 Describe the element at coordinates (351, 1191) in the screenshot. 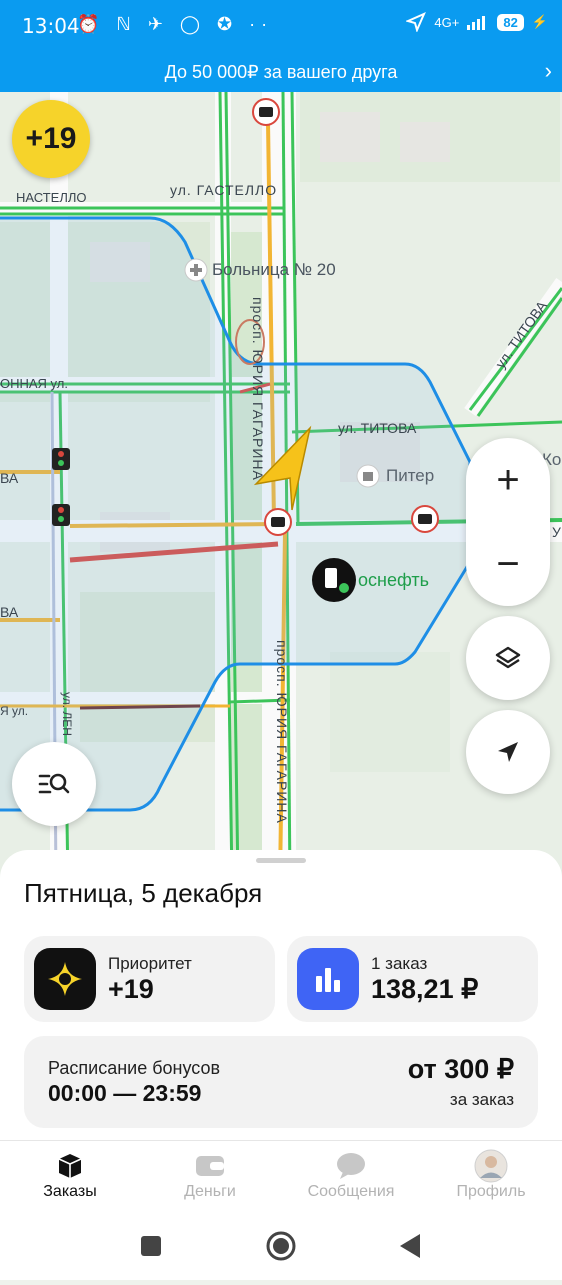

I see `nav-tab-messages-label: Сообщения` at that location.